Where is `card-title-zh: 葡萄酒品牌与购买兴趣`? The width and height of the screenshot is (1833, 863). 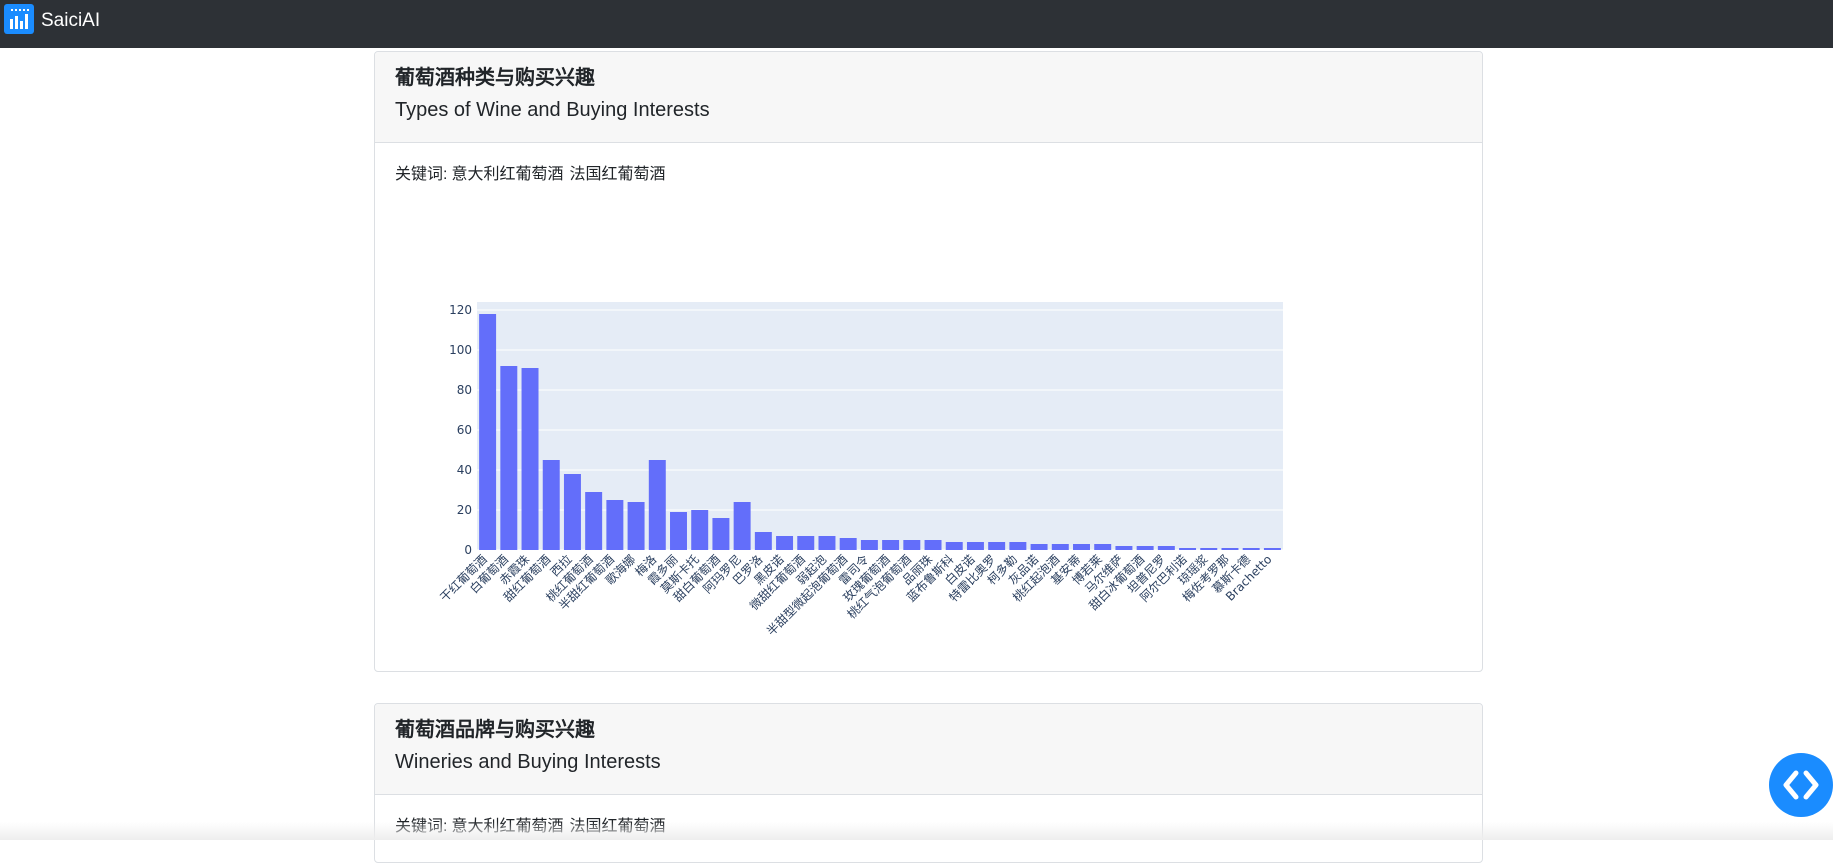
card-title-zh: 葡萄酒品牌与购买兴趣 is located at coordinates (495, 730).